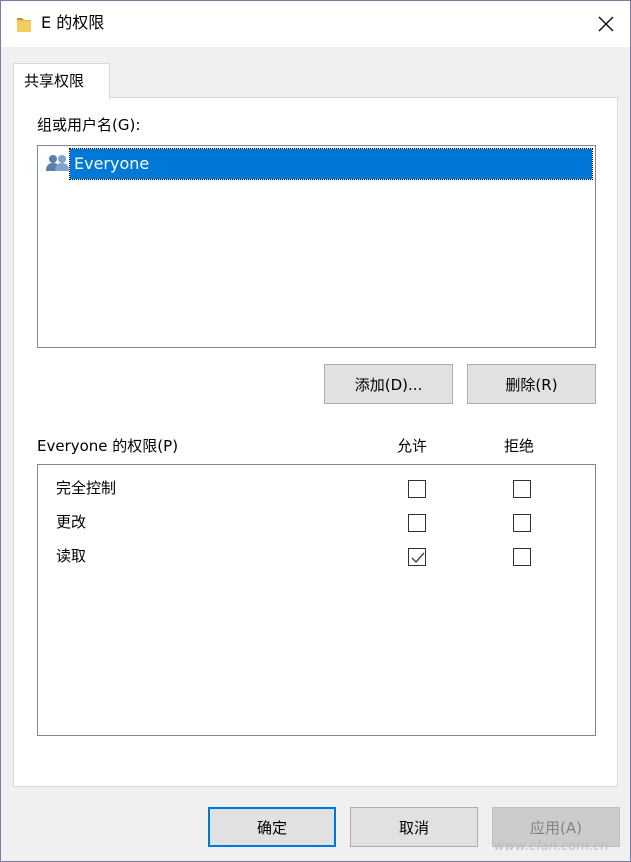 The image size is (631, 862). Describe the element at coordinates (331, 164) in the screenshot. I see `list-item-label: Everyone` at that location.